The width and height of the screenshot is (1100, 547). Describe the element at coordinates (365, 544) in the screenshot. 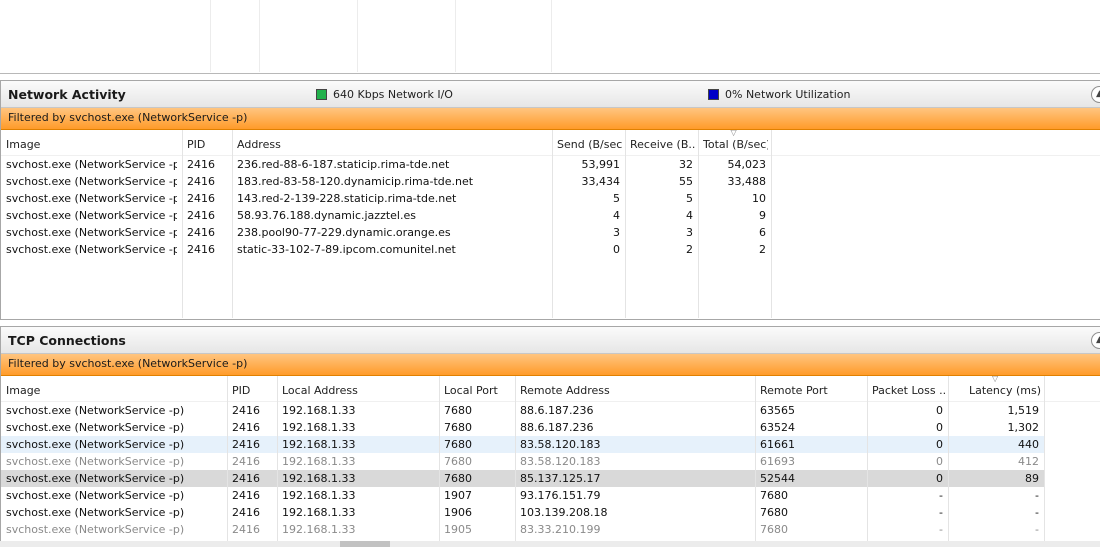

I see `horizontal-scrollbar-thumb` at that location.